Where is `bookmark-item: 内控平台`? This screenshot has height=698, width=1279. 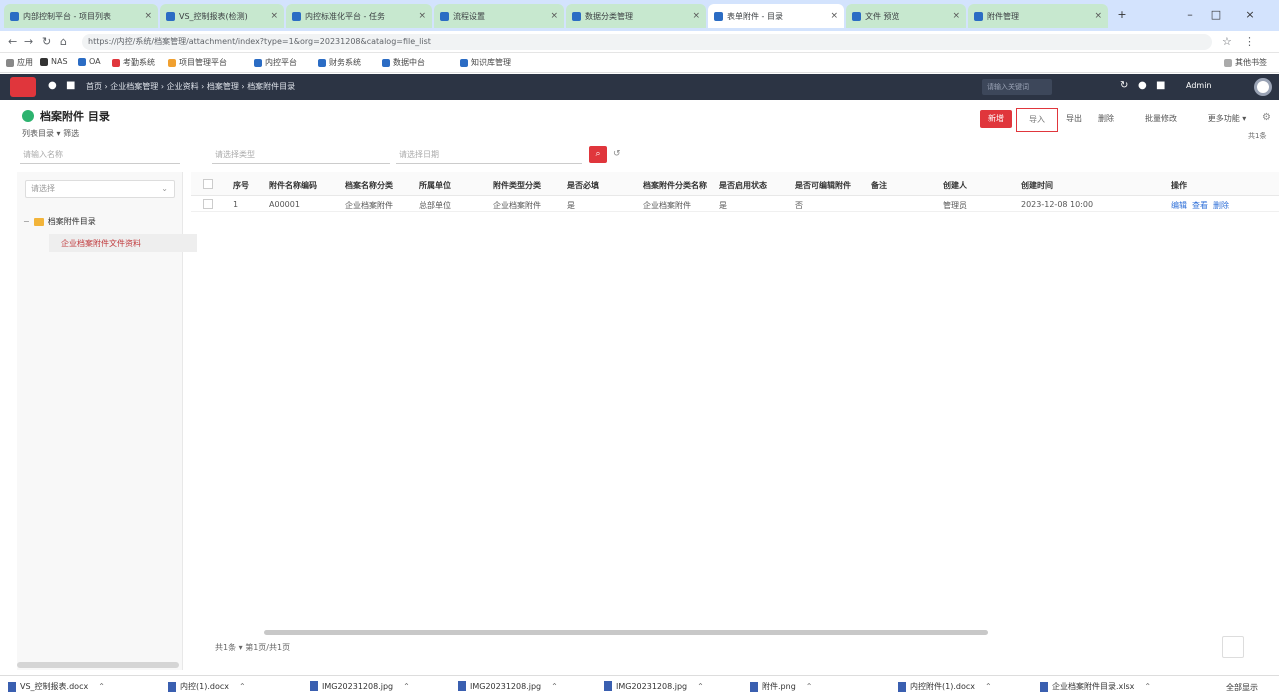
bookmark-item: 内控平台 is located at coordinates (275, 62).